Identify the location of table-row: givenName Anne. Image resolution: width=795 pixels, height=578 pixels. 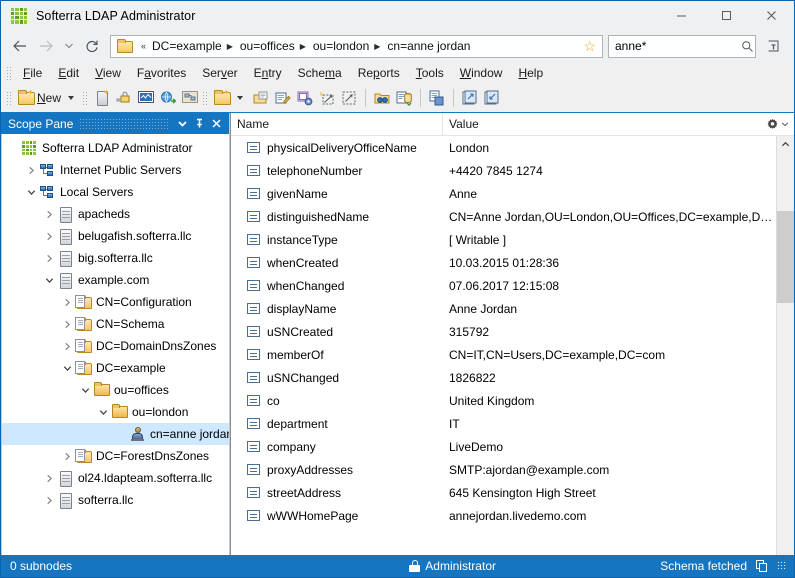
(503, 193).